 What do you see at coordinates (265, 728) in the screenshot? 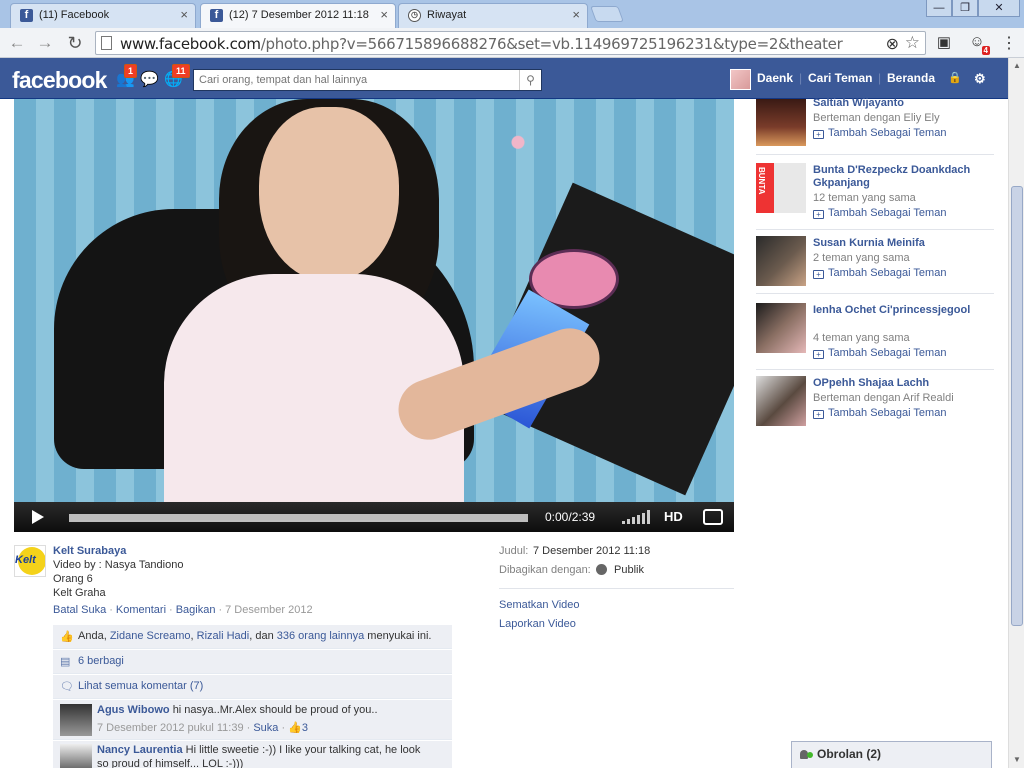
I see `comment-like-link: Suka` at bounding box center [265, 728].